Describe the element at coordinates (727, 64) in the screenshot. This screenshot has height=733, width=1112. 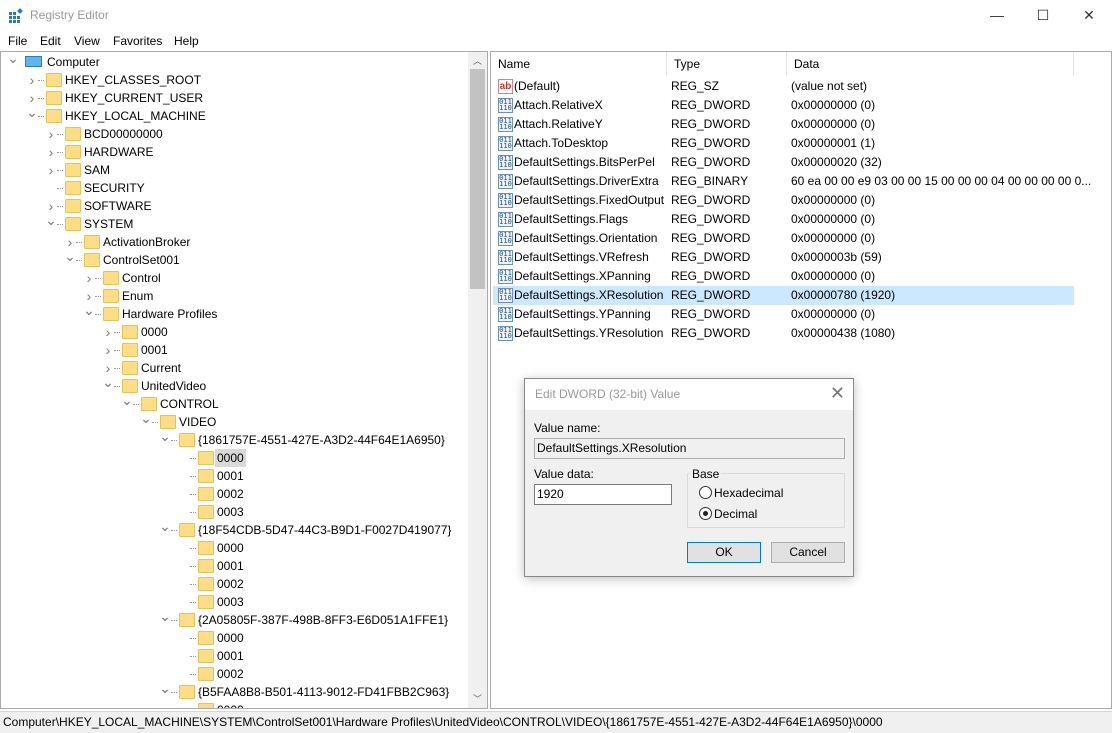
I see `column-header-type: Type` at that location.